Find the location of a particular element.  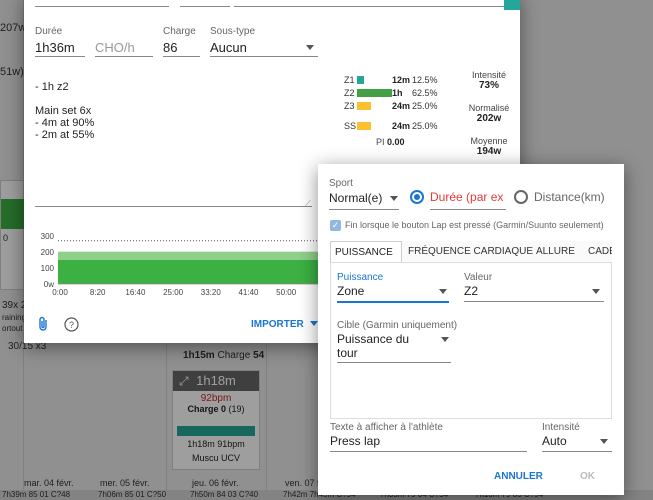

athlete-text-field: Texte à afficher à l'athlète Press lap is located at coordinates (428, 437).